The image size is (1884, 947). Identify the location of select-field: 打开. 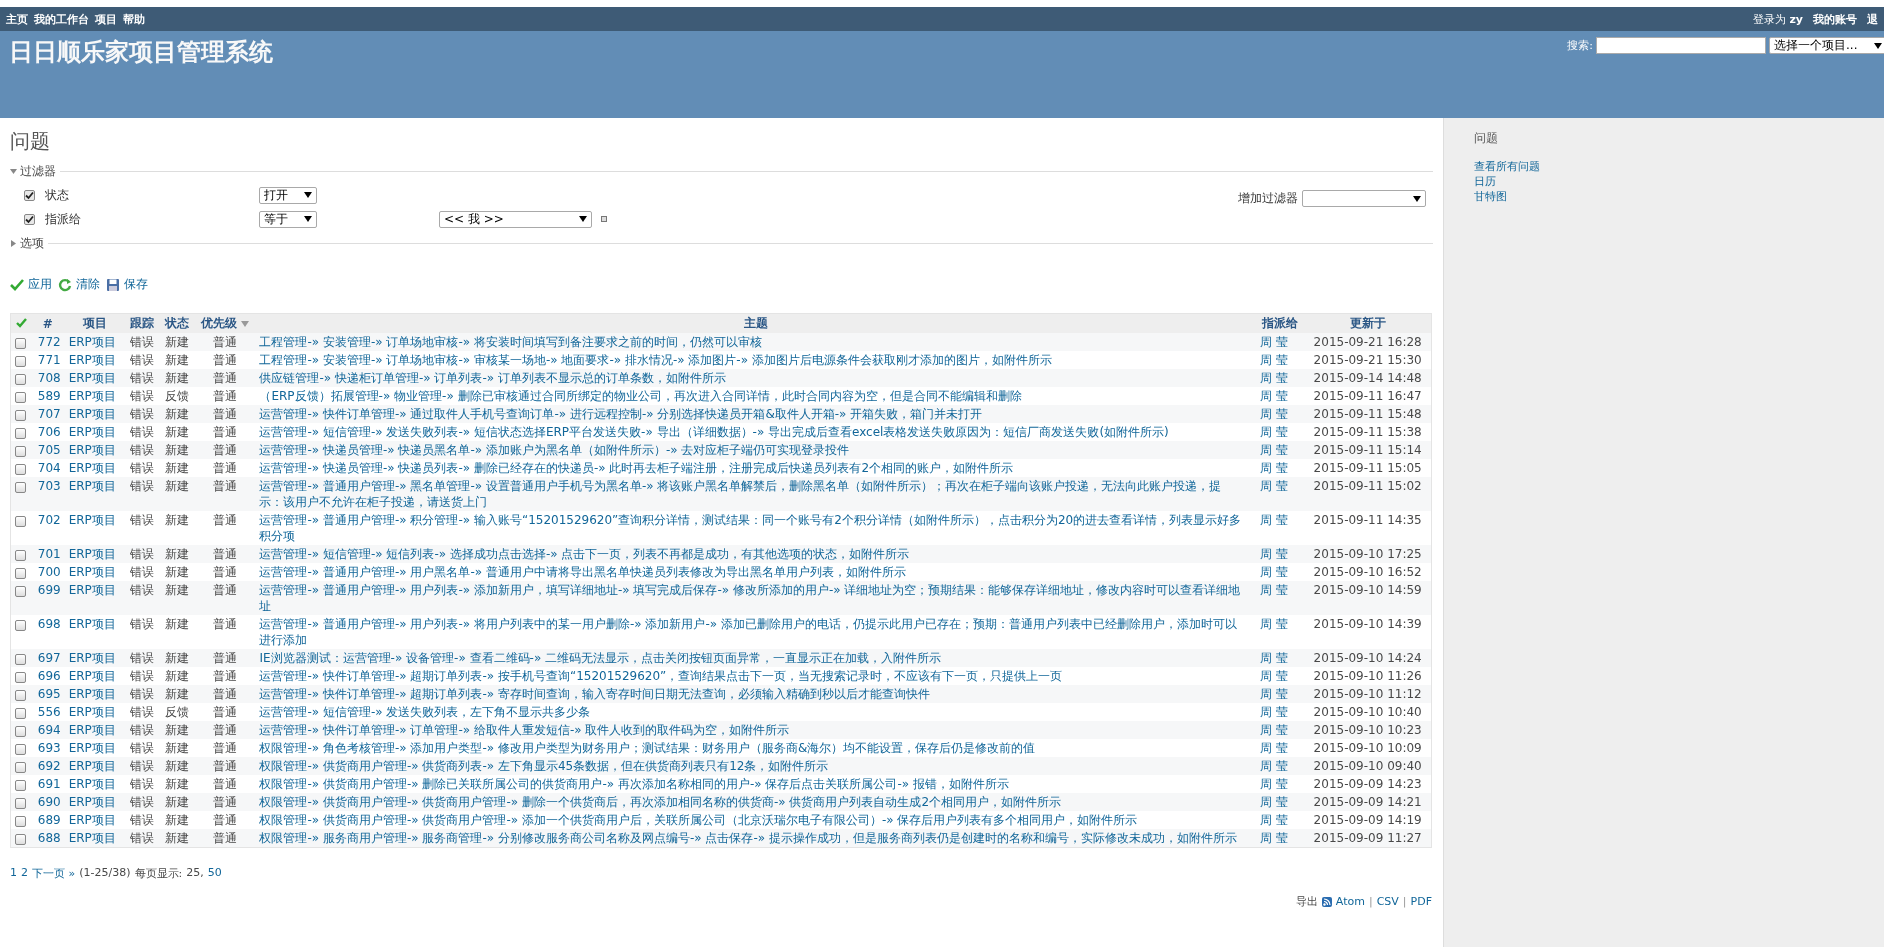
(288, 195).